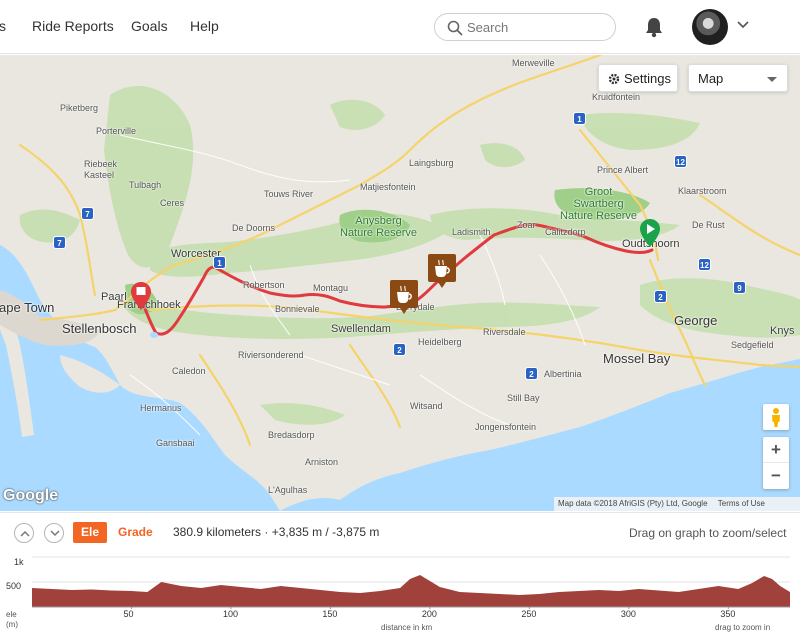 The height and width of the screenshot is (640, 800). I want to click on x-axis-label: distance in km, so click(407, 627).